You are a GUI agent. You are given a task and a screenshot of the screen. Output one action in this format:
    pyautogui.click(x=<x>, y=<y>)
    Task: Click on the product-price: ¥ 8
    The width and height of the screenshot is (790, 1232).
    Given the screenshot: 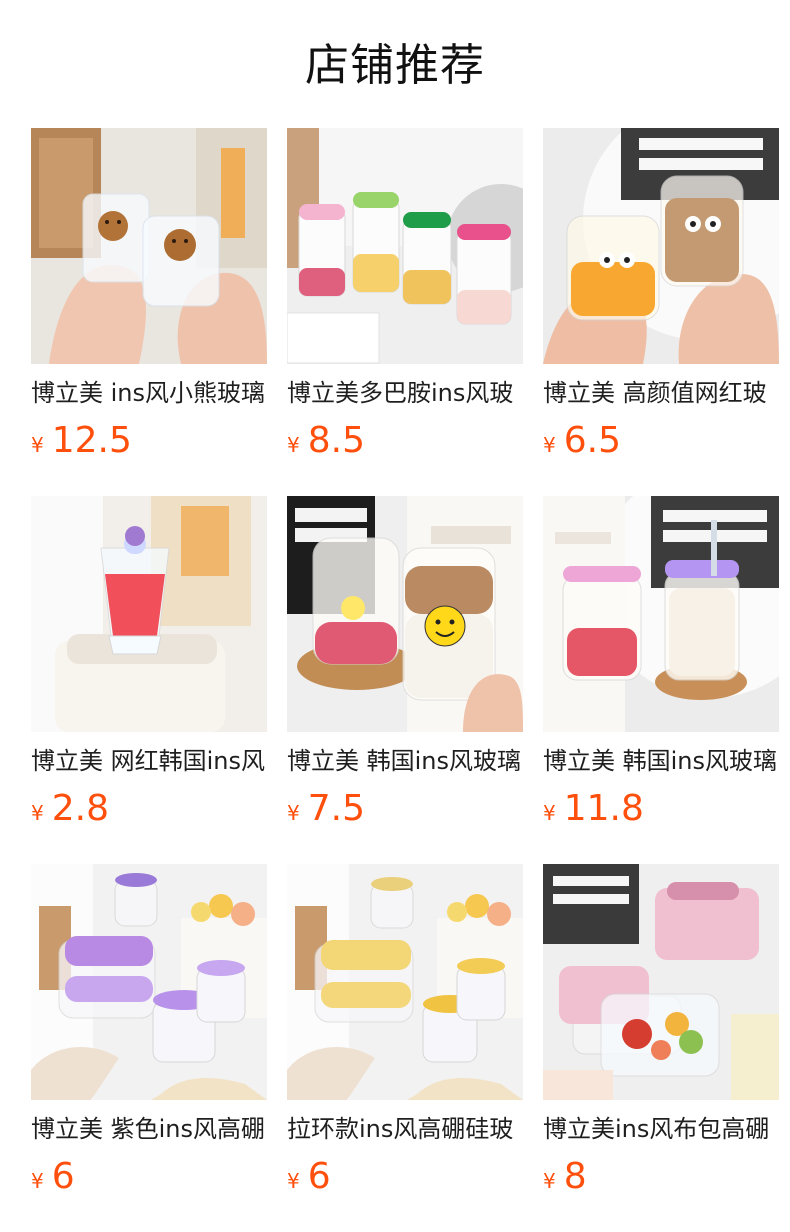 What is the action you would take?
    pyautogui.click(x=661, y=1177)
    